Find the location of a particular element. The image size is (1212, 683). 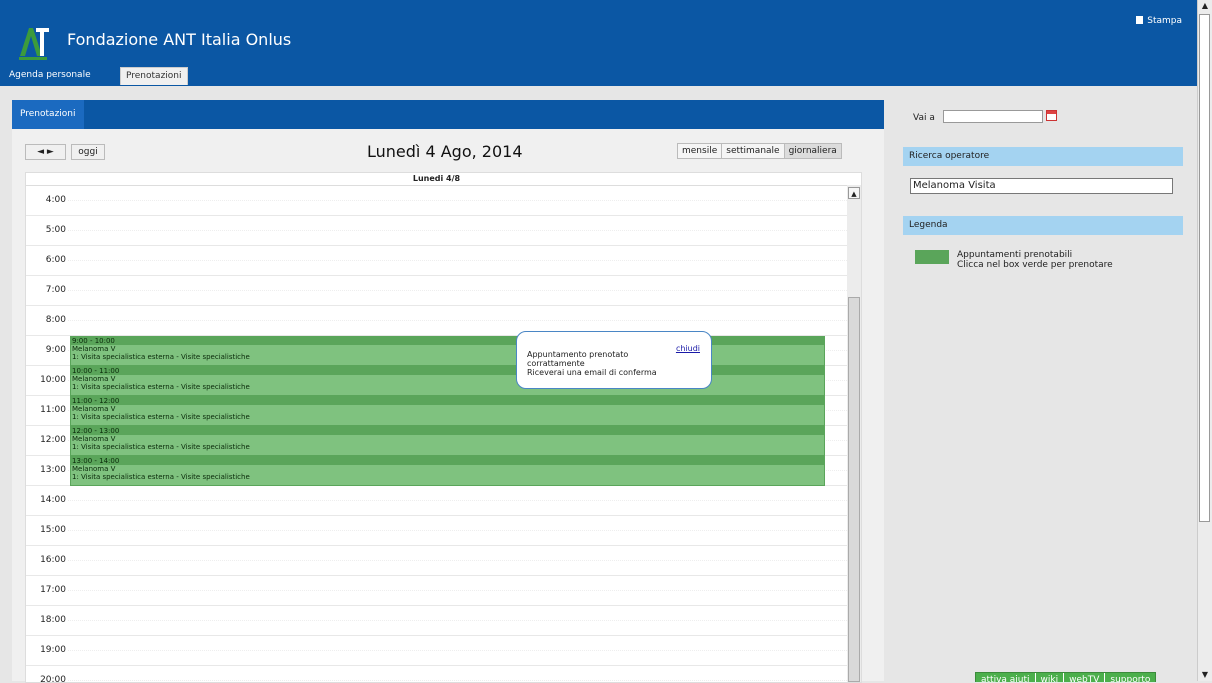

legend-line: Appuntamenti prenotabili is located at coordinates (1015, 255).